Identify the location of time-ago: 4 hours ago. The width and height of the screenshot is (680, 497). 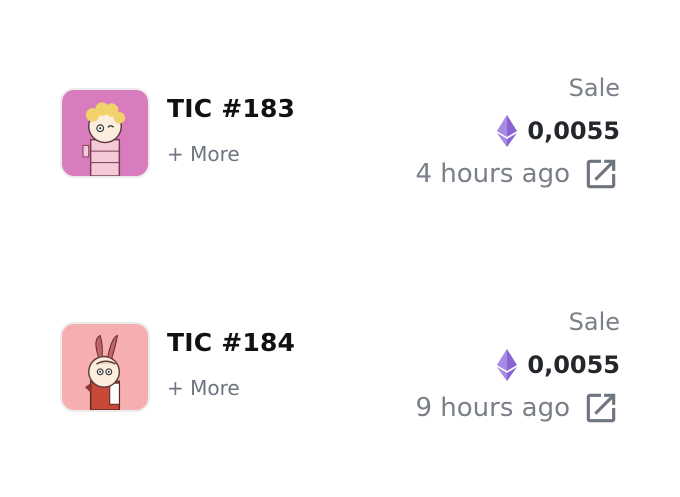
(492, 174).